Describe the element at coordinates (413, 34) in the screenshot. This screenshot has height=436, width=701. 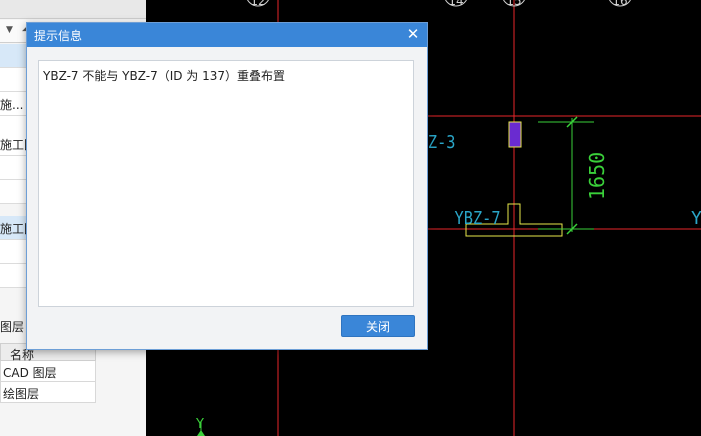
I see `close-icon: ✕` at that location.